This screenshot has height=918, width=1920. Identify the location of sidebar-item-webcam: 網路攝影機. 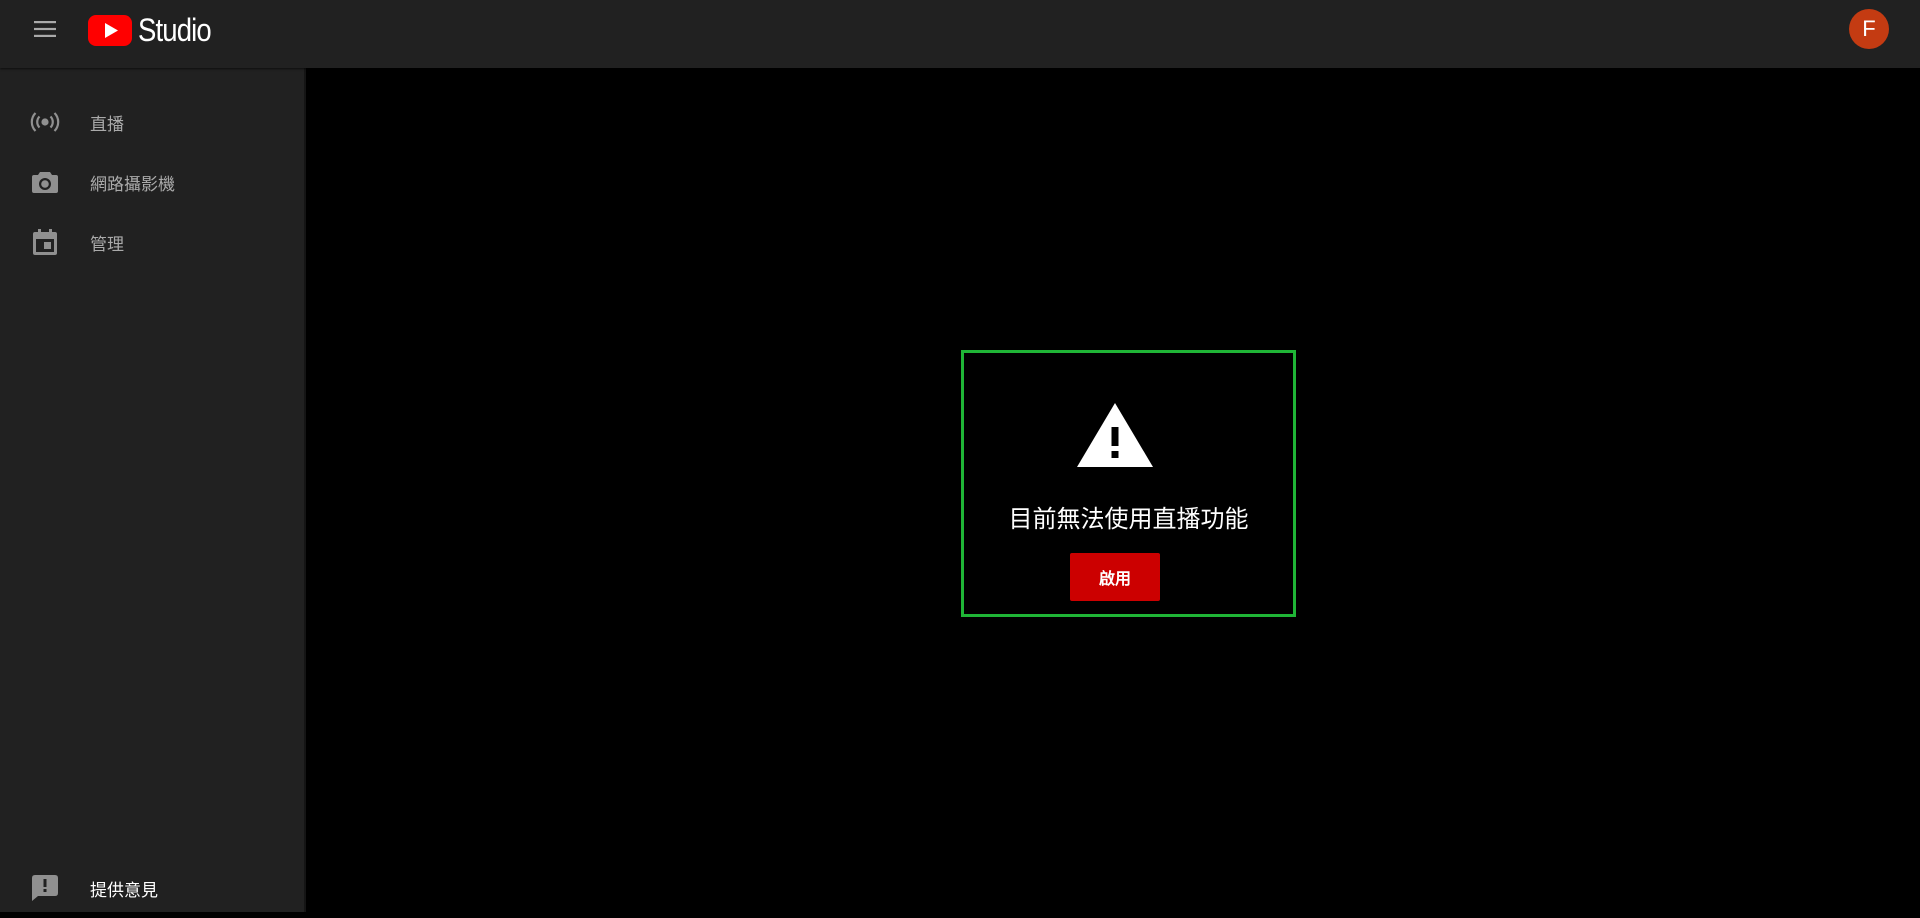
(152, 182).